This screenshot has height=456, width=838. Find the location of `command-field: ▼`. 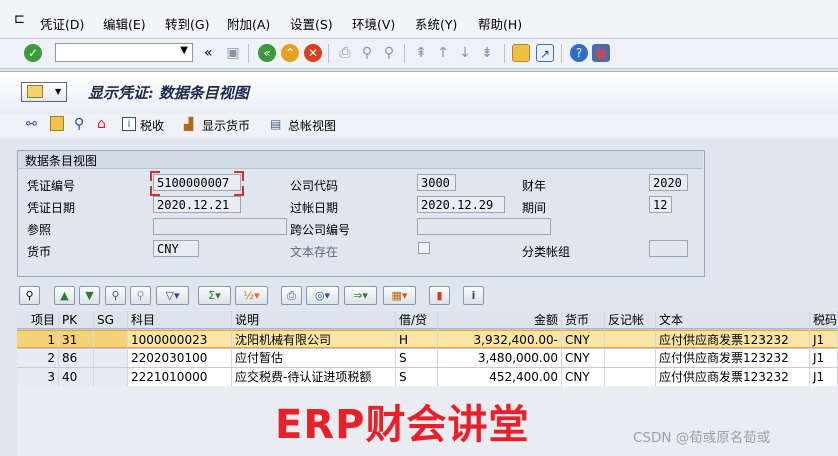

command-field: ▼ is located at coordinates (124, 52).